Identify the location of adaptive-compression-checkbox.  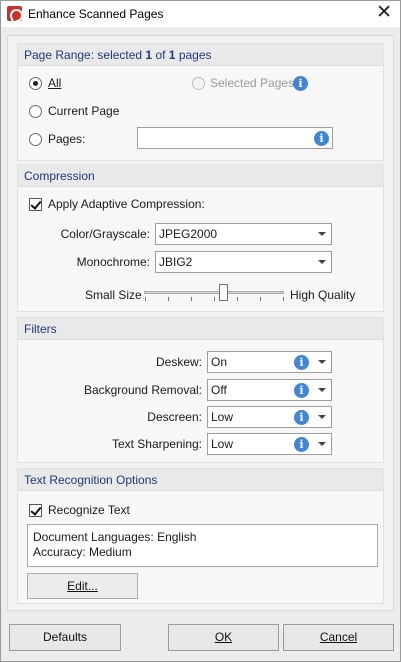
(35, 204).